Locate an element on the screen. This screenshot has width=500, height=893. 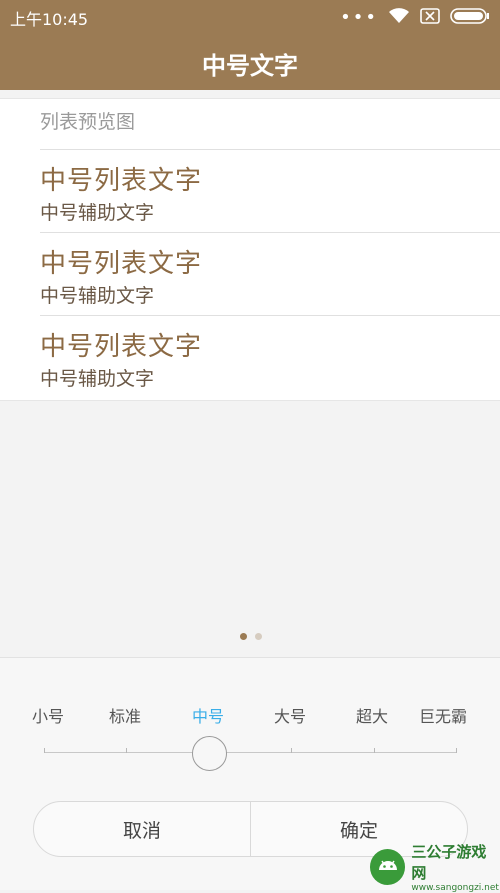
android-logo-icon is located at coordinates (388, 867).